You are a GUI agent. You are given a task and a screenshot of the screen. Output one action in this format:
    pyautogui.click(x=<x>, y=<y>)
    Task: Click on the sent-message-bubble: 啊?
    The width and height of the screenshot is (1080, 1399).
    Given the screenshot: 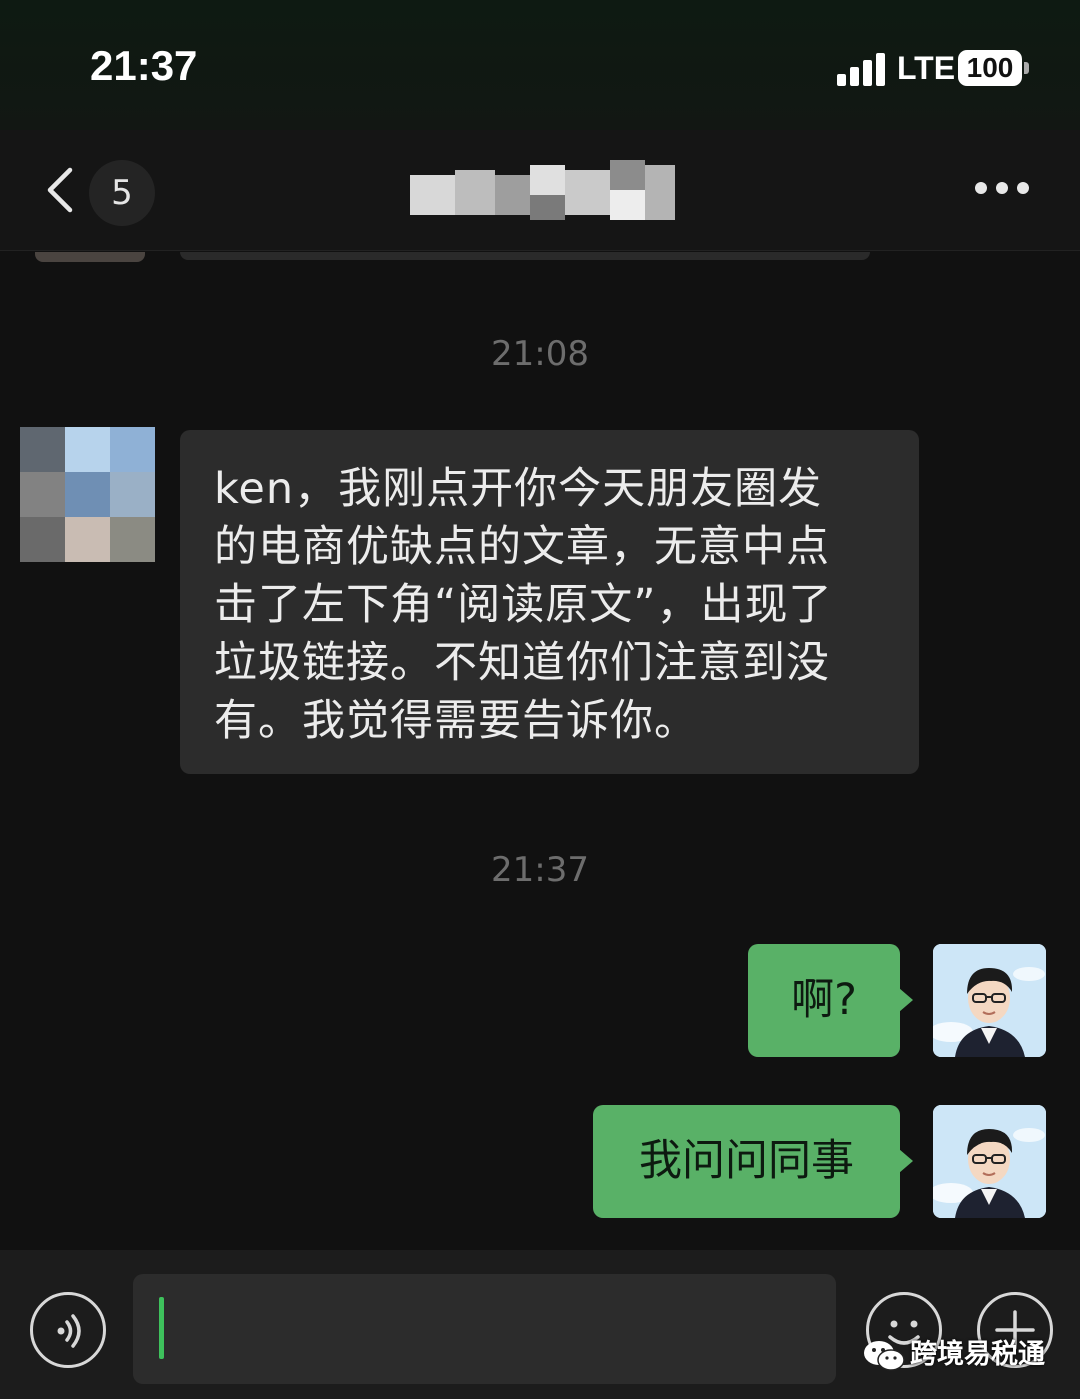 What is the action you would take?
    pyautogui.click(x=830, y=1000)
    